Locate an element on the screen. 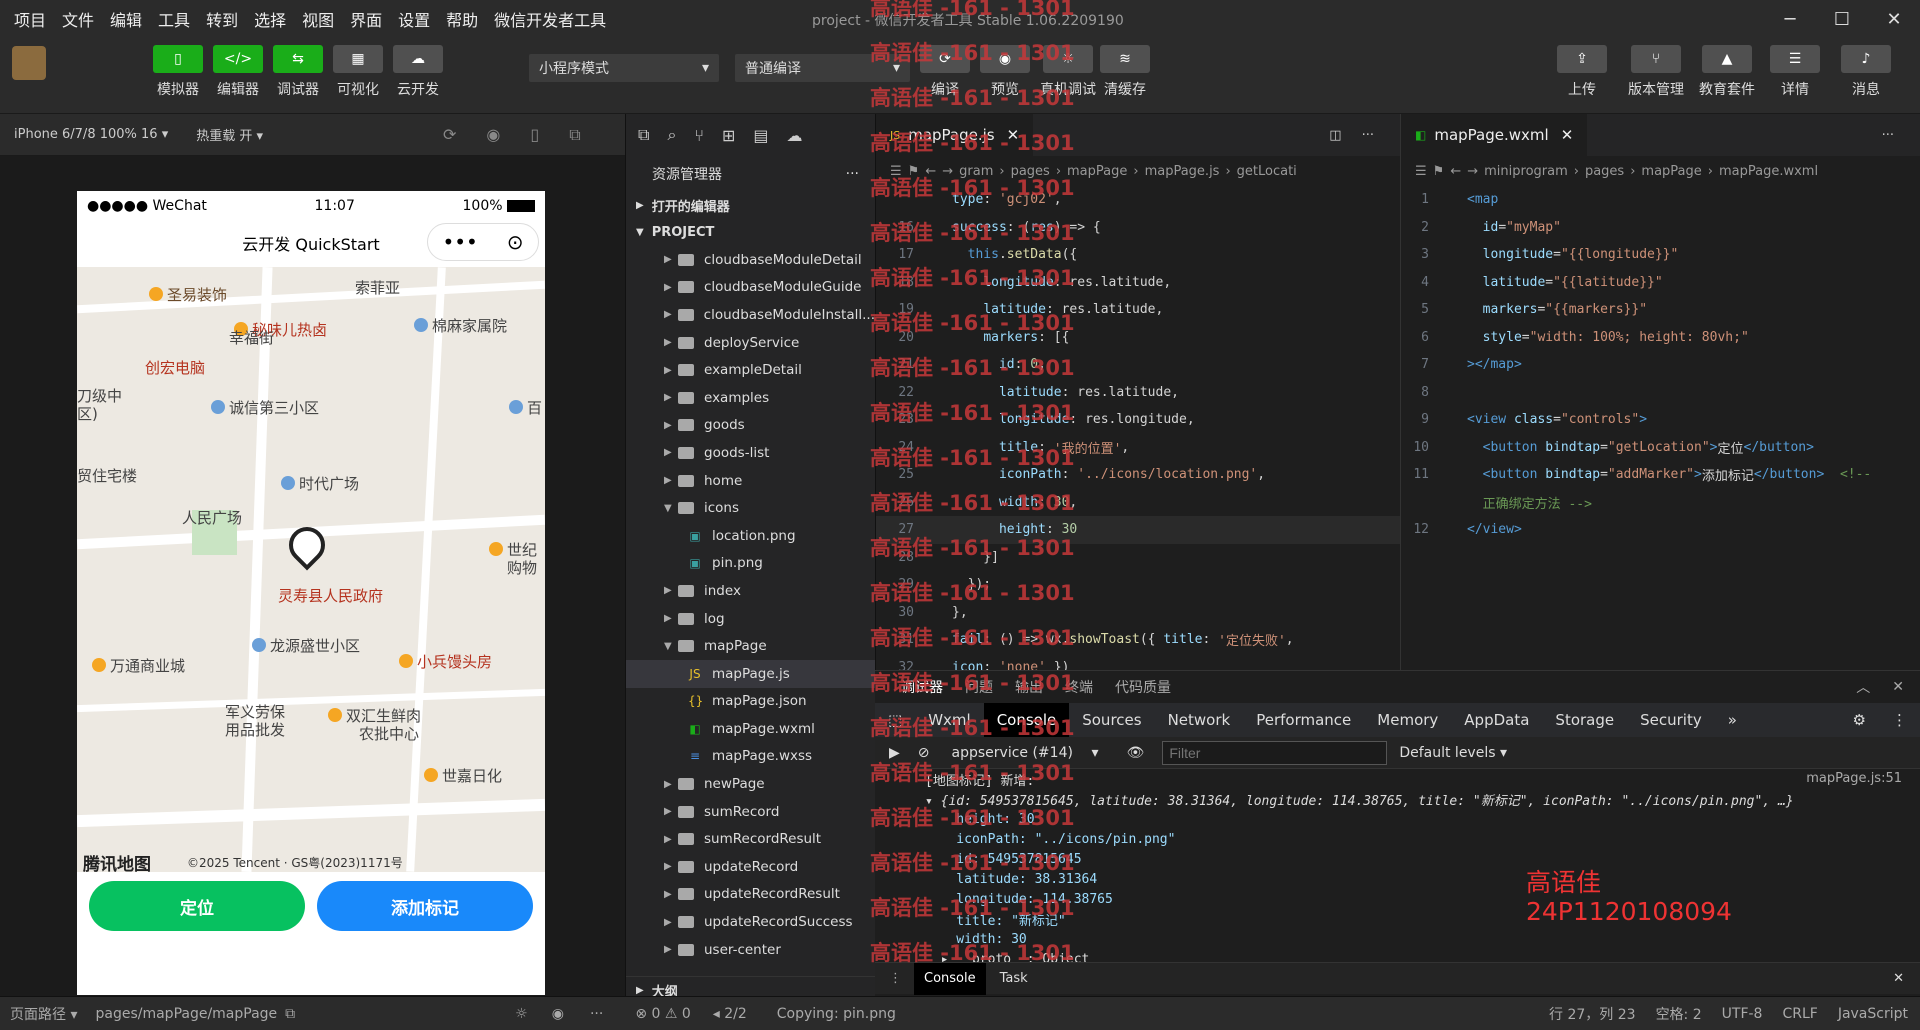  map-poi-label: 人民广场 is located at coordinates (212, 517).